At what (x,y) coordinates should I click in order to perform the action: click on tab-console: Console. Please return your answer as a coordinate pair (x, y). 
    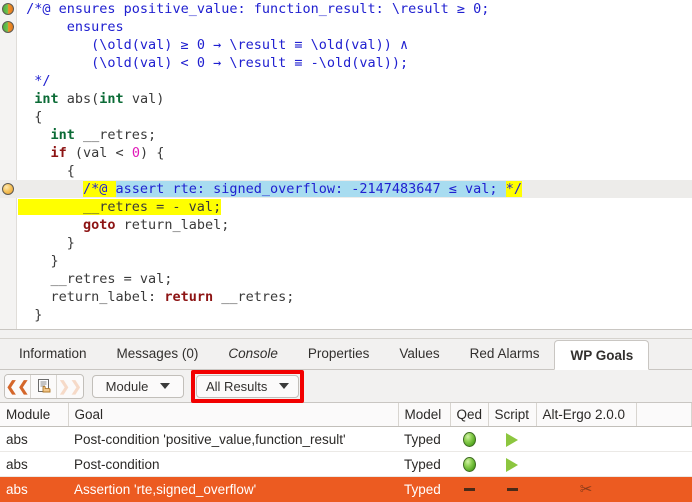
    Looking at the image, I should click on (253, 354).